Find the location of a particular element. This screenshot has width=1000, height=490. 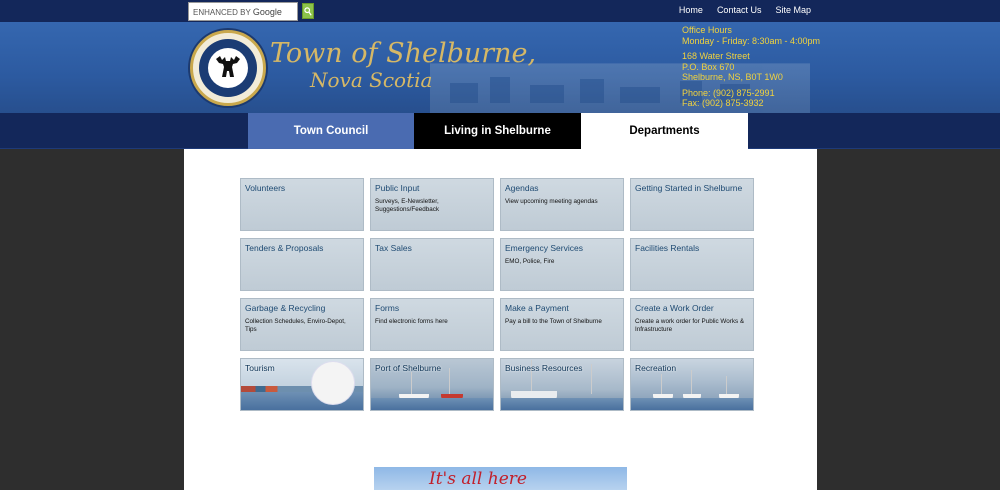

home-link: Home is located at coordinates (691, 10).